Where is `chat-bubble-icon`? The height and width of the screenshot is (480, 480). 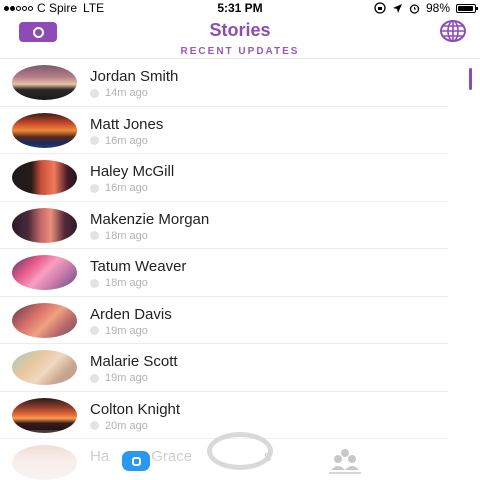
chat-bubble-icon is located at coordinates (136, 461).